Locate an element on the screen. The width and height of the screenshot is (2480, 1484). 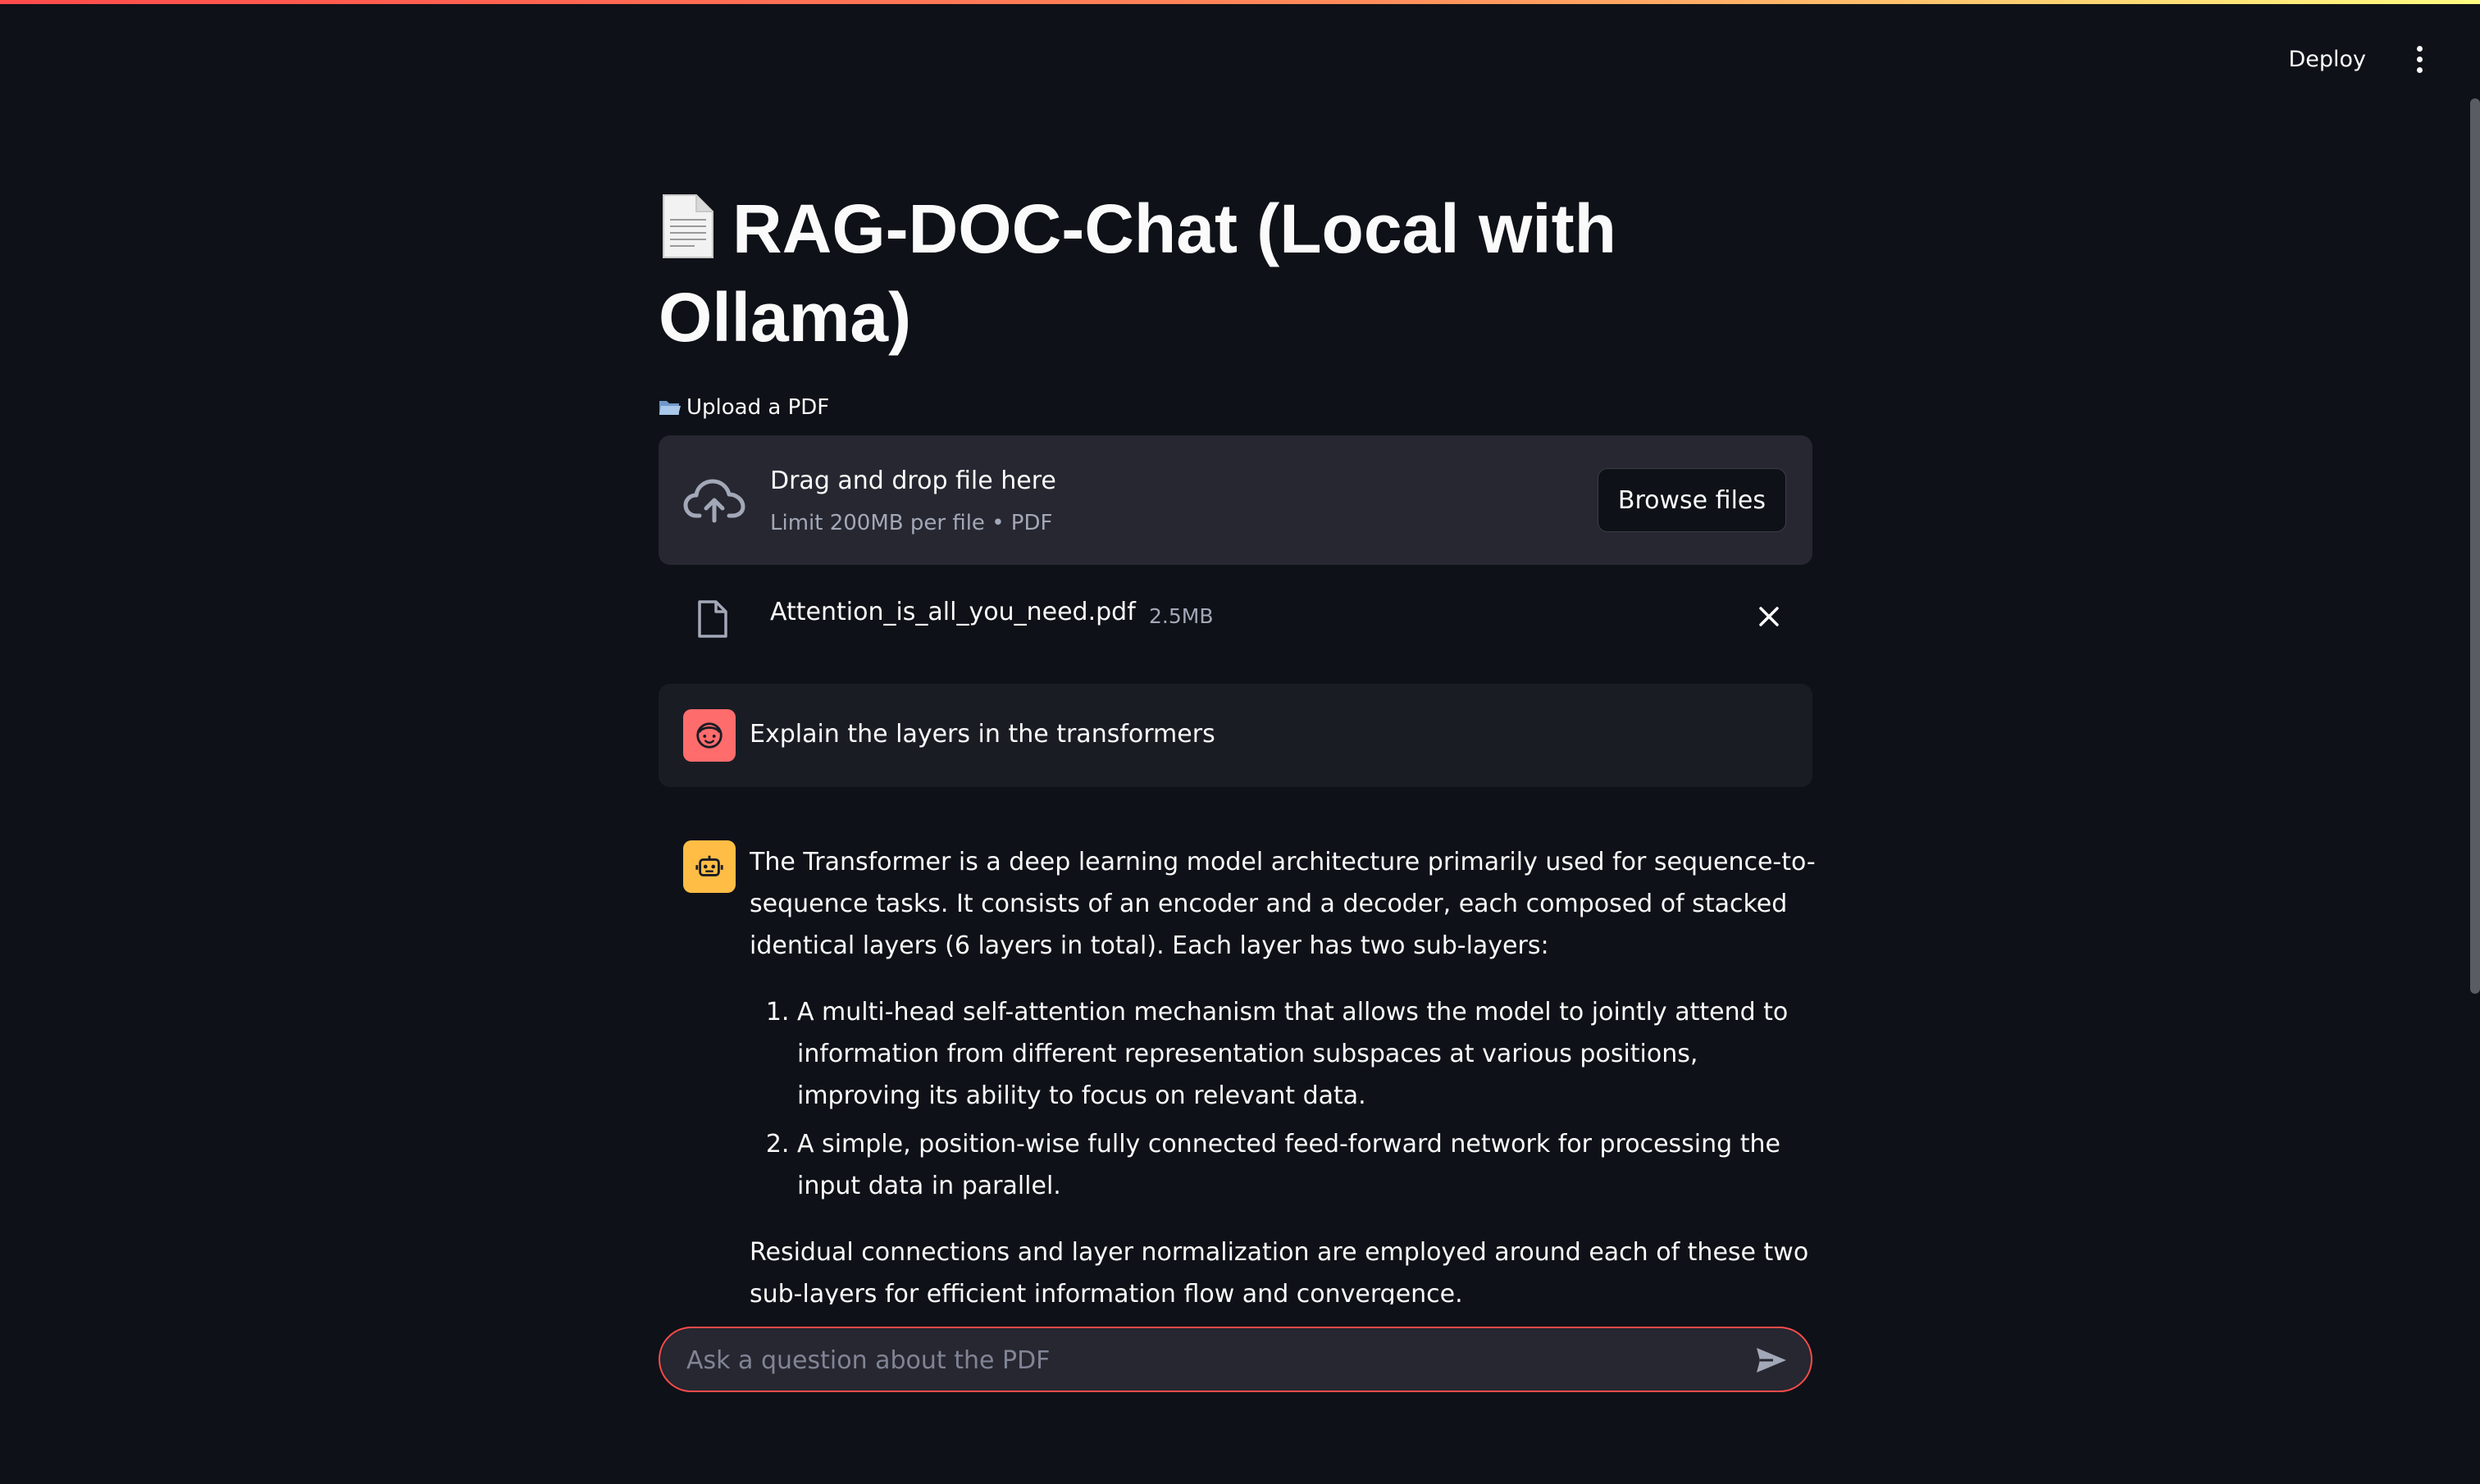
scrollbar is located at coordinates (2475, 546).